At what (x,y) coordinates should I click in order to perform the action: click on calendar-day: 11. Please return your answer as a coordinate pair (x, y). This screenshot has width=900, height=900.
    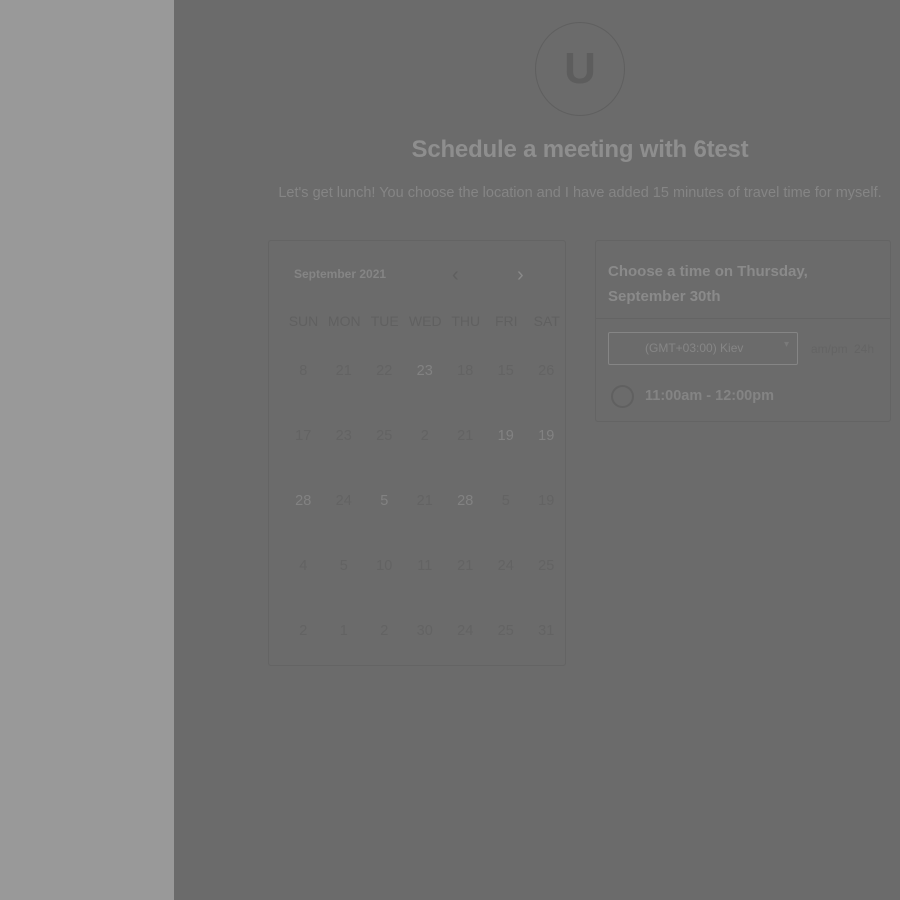
    Looking at the image, I should click on (425, 566).